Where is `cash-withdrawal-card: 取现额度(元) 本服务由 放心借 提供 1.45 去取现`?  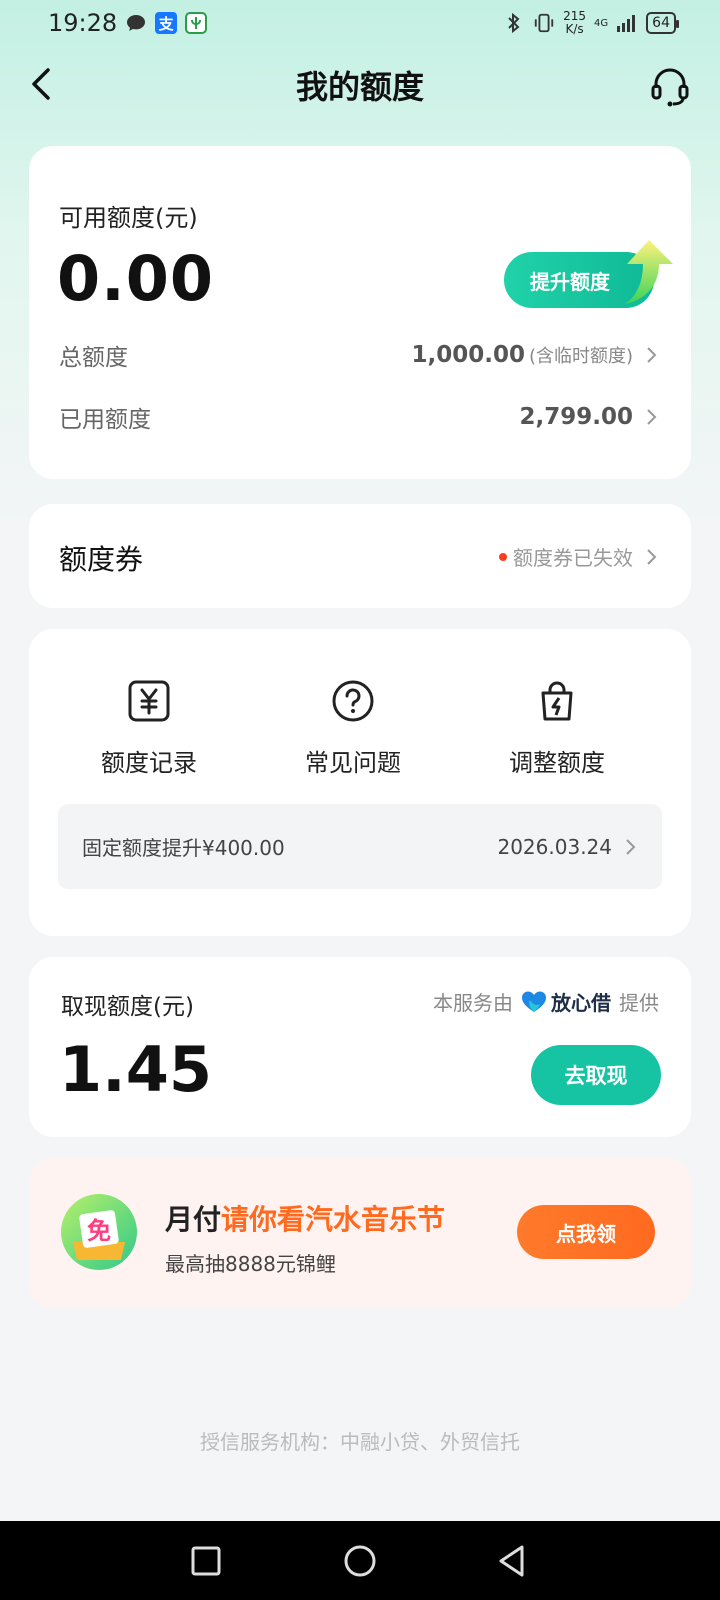
cash-withdrawal-card: 取现额度(元) 本服务由 放心借 提供 1.45 去取现 is located at coordinates (360, 1047).